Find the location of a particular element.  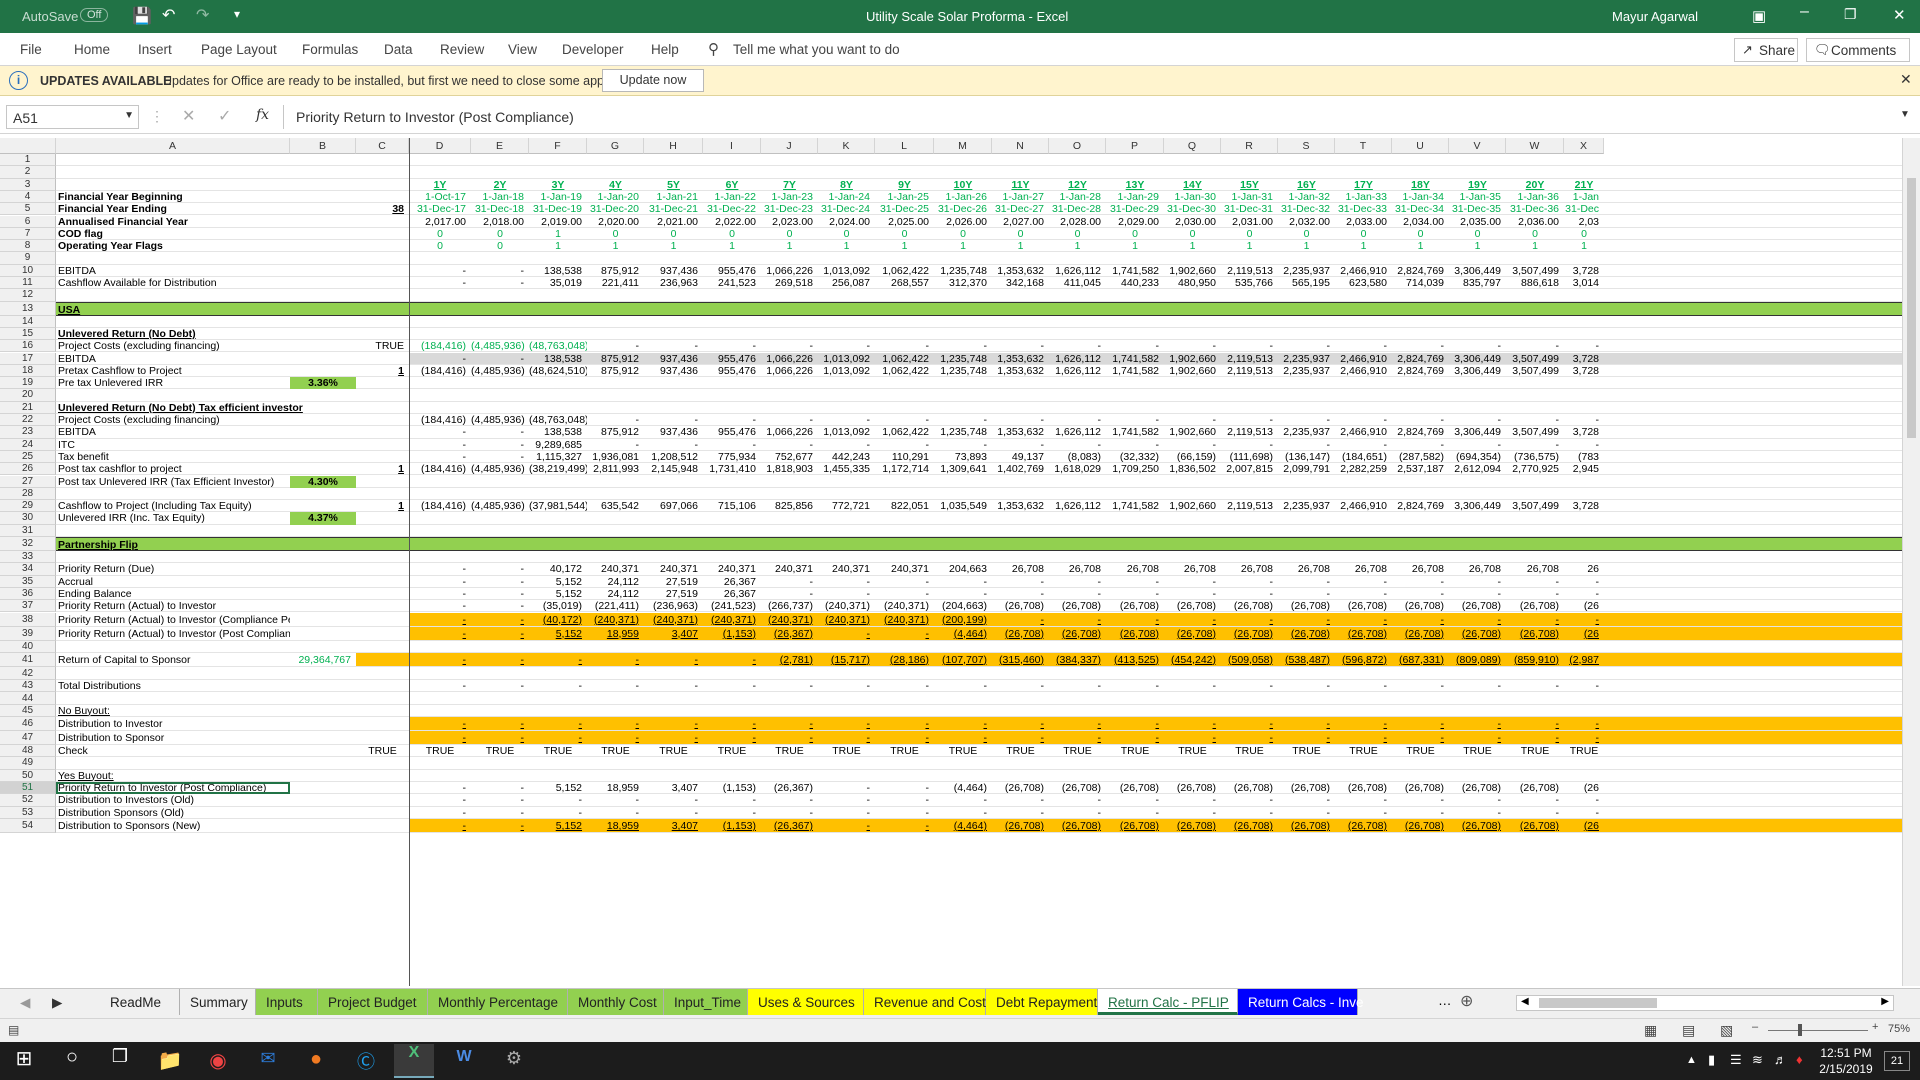

cell-value: (454,242) is located at coordinates (1192, 660).